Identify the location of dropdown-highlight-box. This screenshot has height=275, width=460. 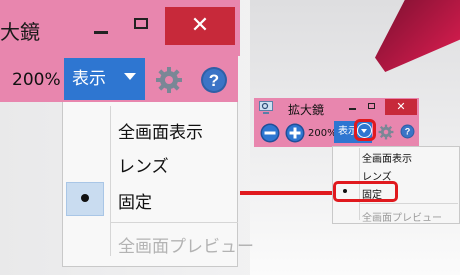
(365, 130).